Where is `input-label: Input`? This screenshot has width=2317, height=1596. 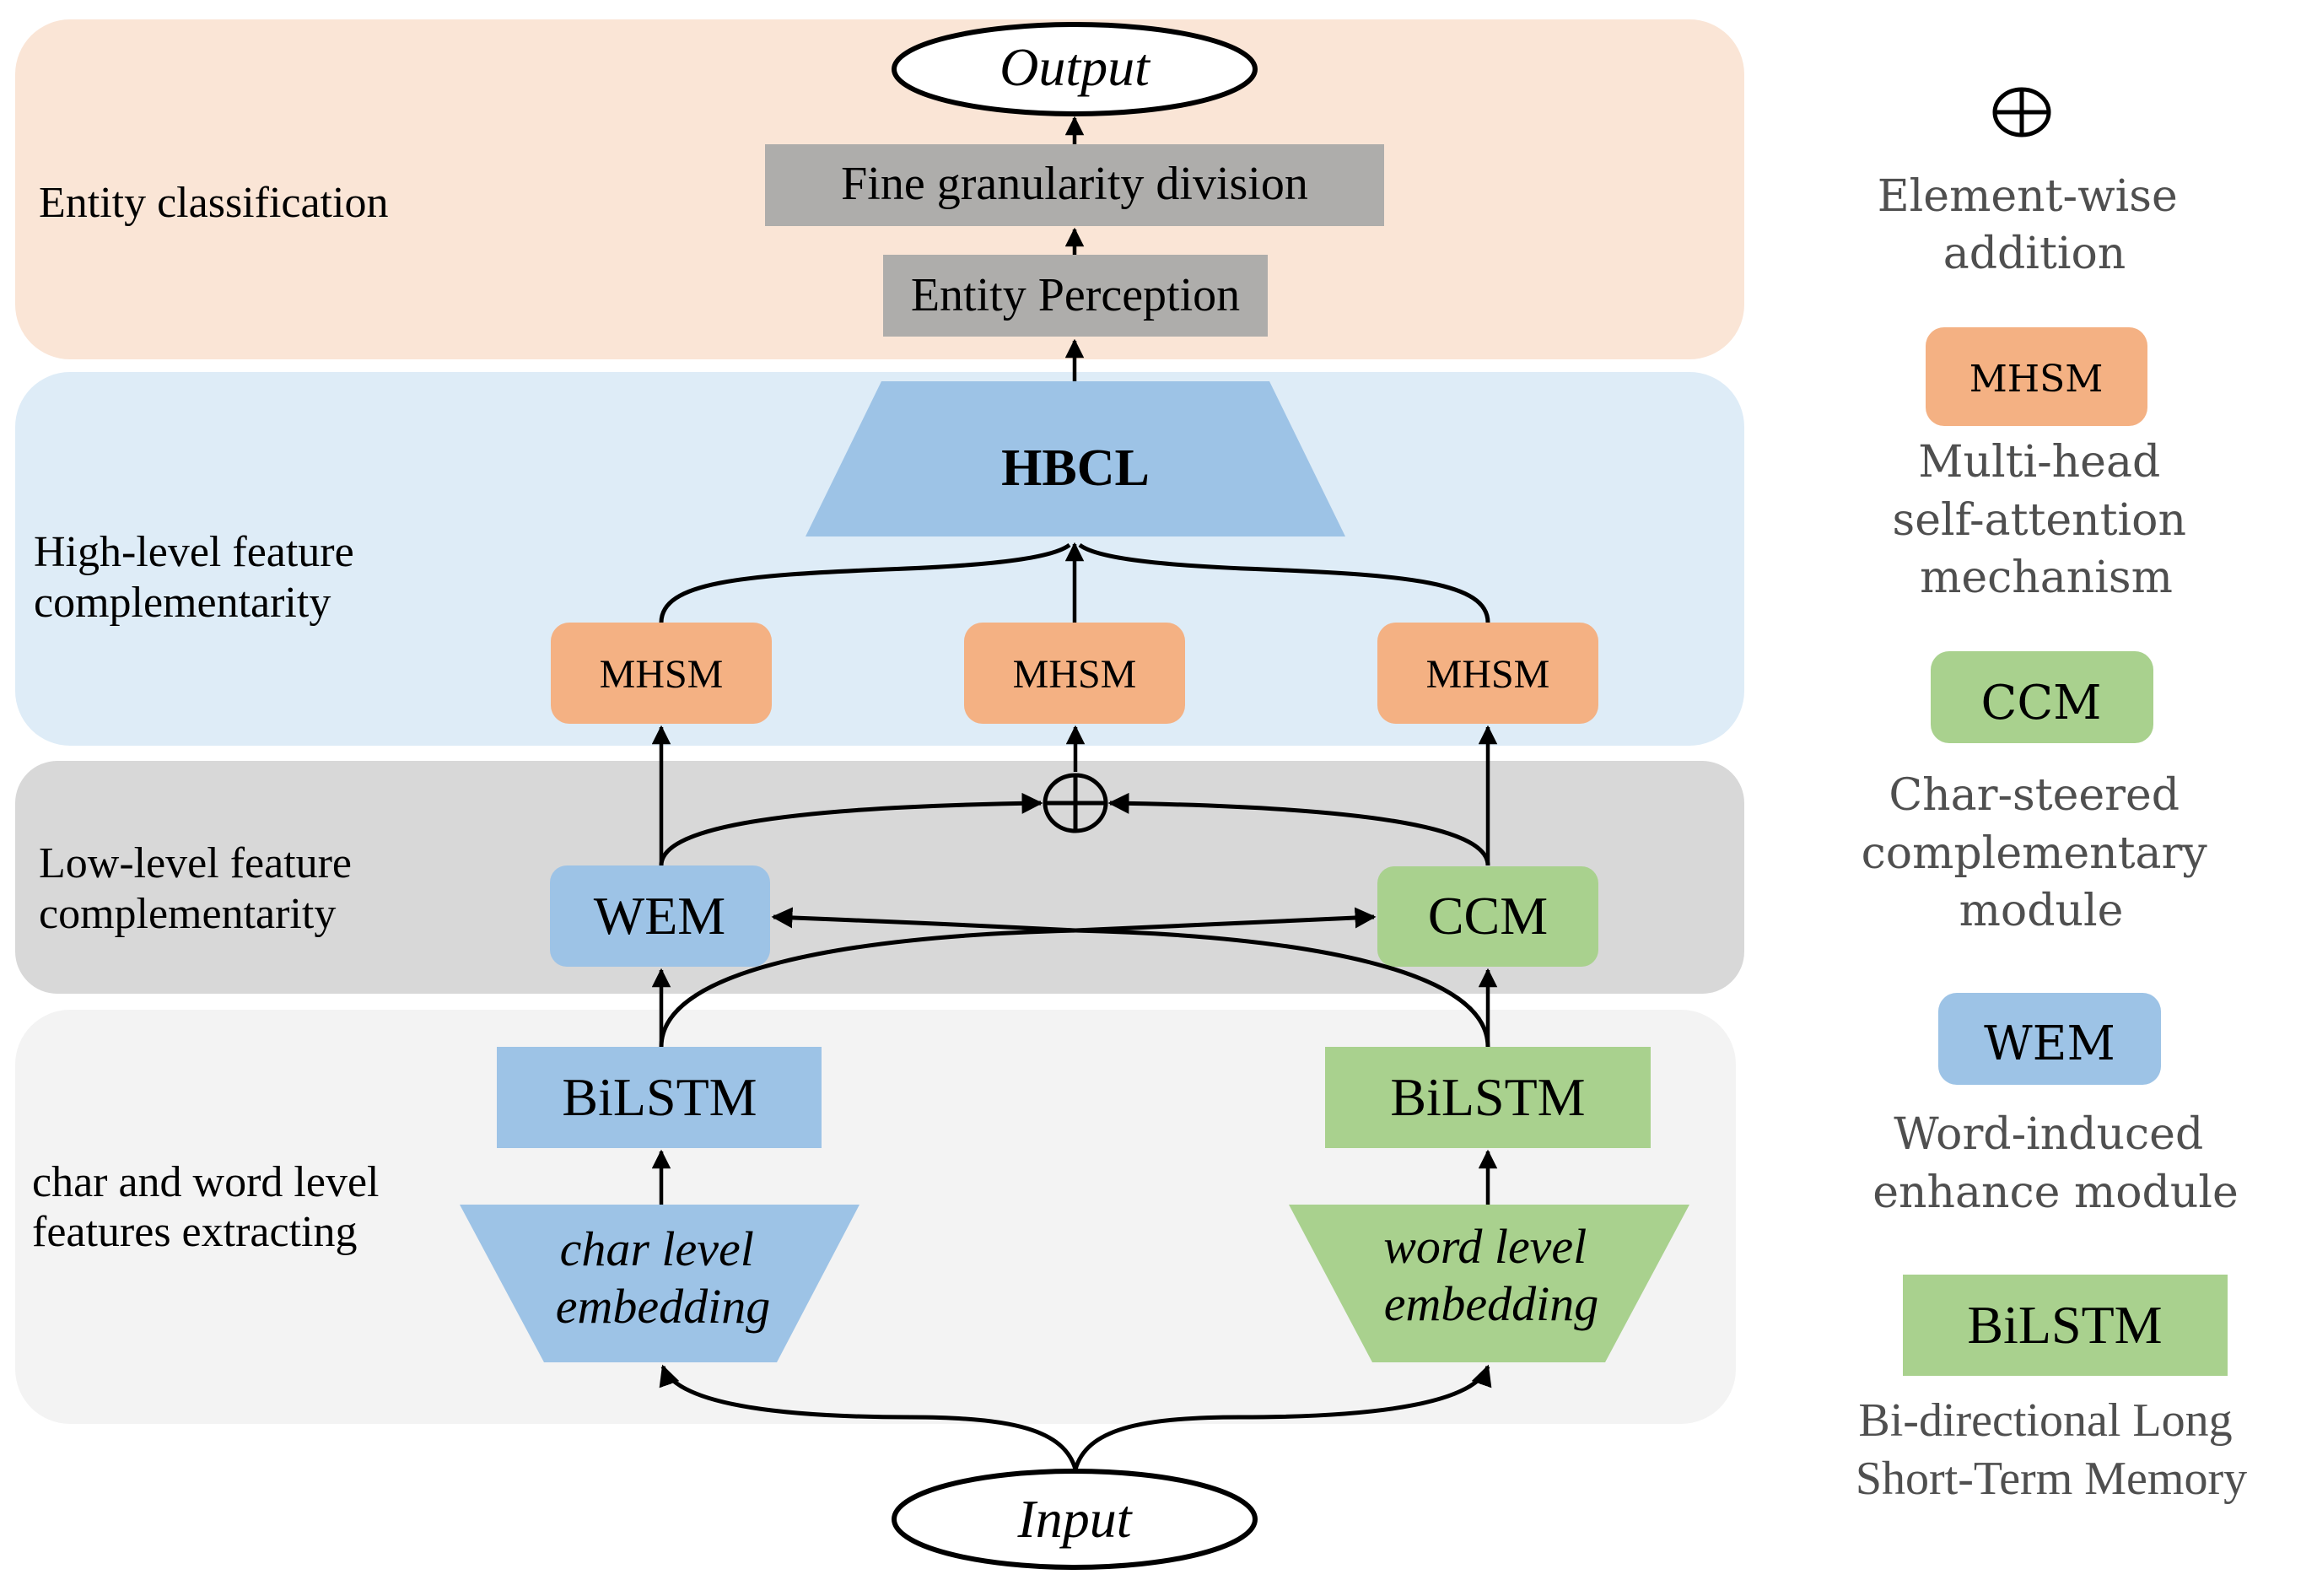
input-label: Input is located at coordinates (1074, 1519).